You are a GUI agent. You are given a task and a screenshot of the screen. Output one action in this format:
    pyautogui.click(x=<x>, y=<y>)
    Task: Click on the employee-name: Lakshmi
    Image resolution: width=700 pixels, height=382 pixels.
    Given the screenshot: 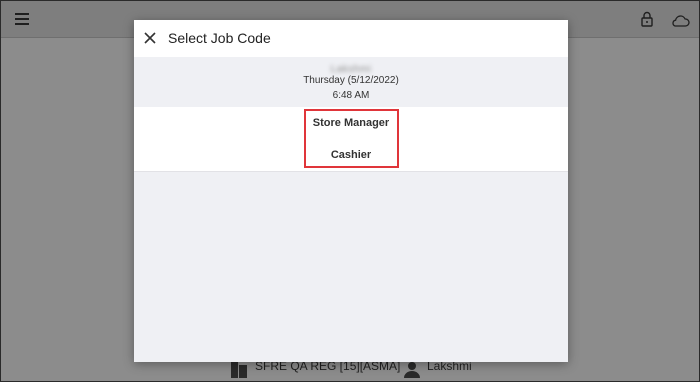 What is the action you would take?
    pyautogui.click(x=351, y=69)
    